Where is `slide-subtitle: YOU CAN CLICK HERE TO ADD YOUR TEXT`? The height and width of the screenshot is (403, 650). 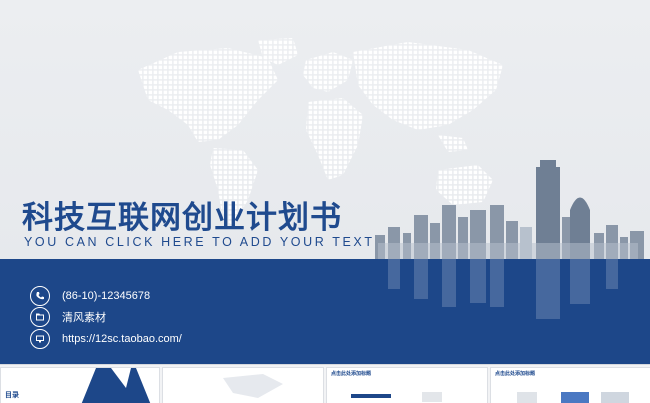
slide-subtitle: YOU CAN CLICK HERE TO ADD YOUR TEXT is located at coordinates (199, 242).